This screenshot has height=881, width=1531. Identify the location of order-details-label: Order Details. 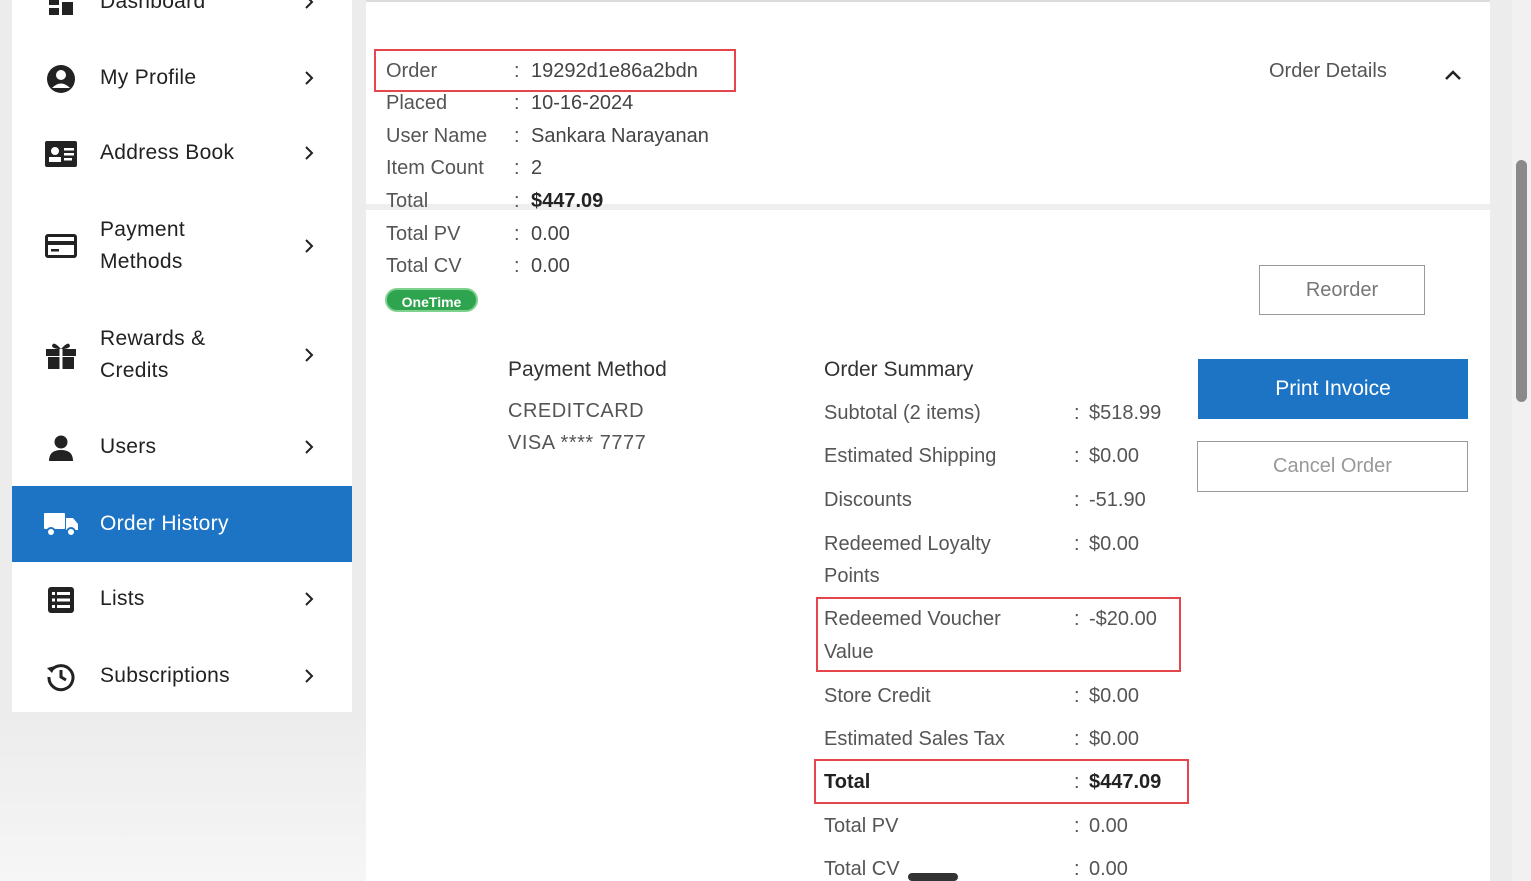
(1328, 71).